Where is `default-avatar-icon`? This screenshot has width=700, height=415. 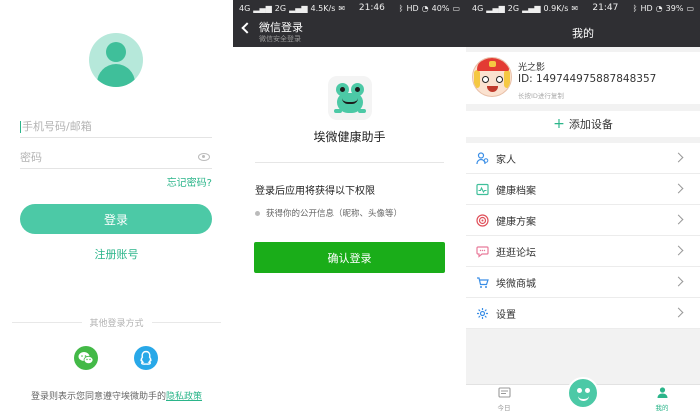
default-avatar-icon is located at coordinates (116, 60).